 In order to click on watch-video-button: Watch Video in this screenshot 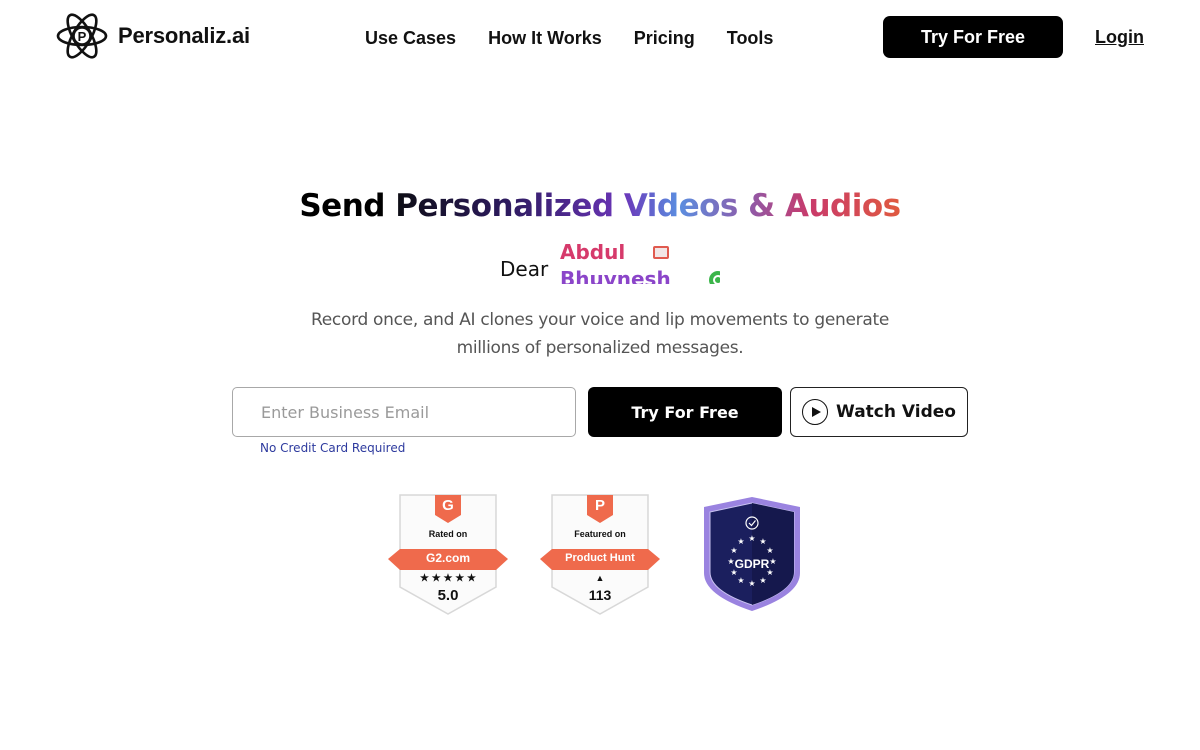, I will do `click(879, 412)`.